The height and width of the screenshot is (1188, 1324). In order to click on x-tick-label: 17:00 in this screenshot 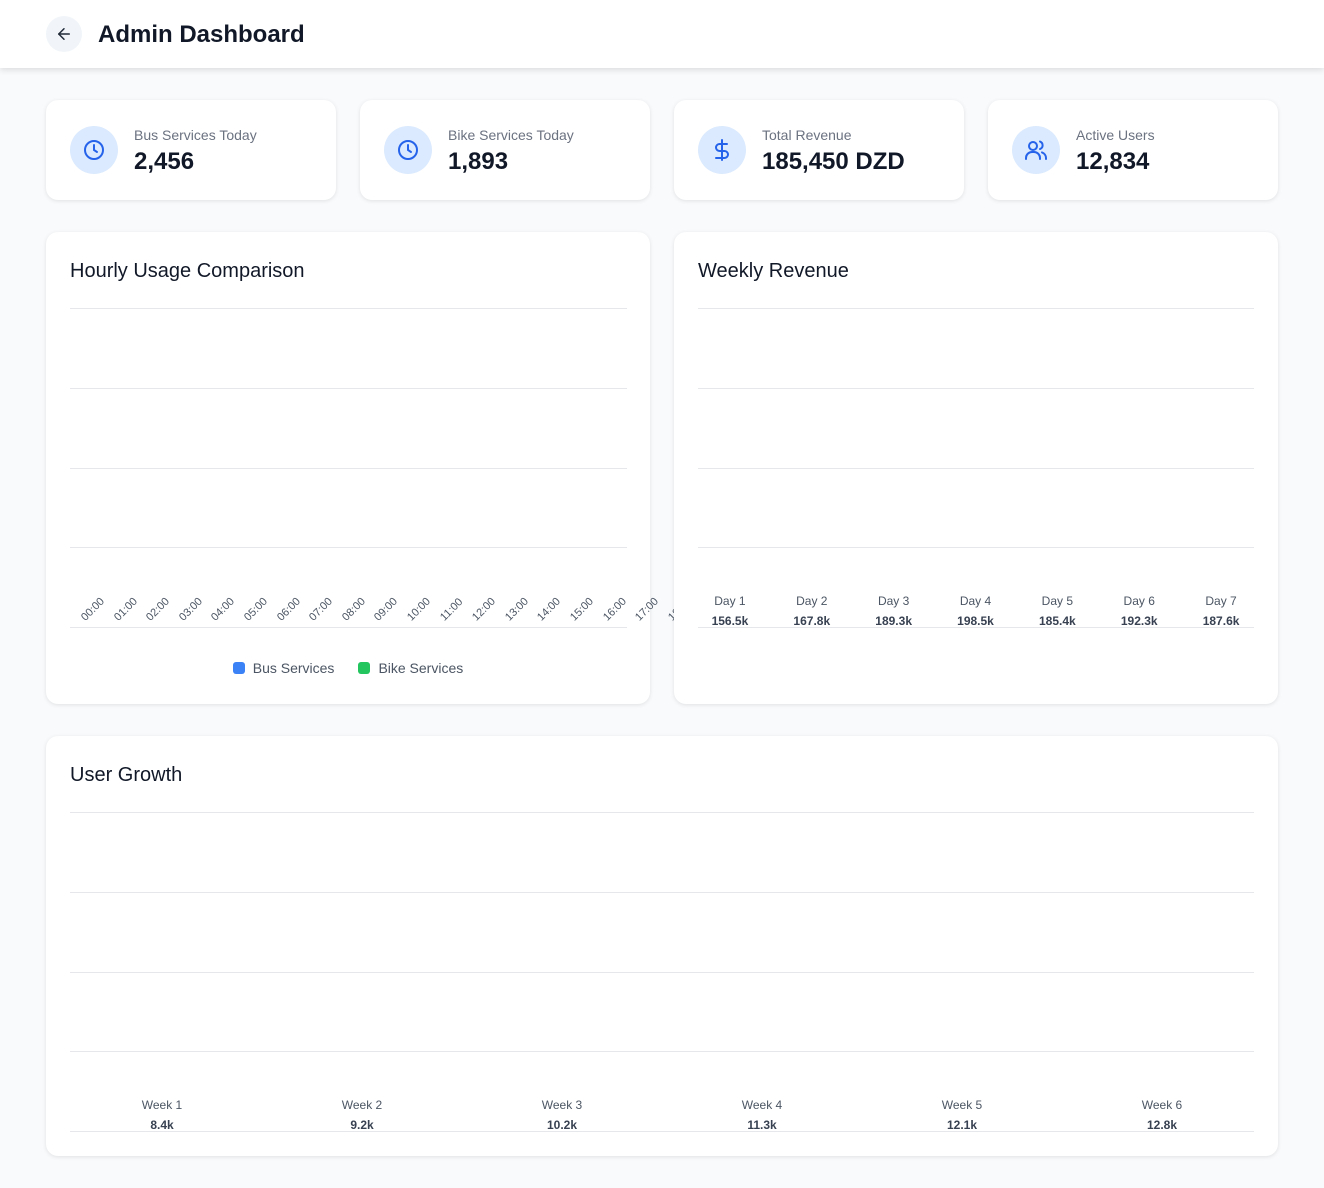, I will do `click(647, 609)`.